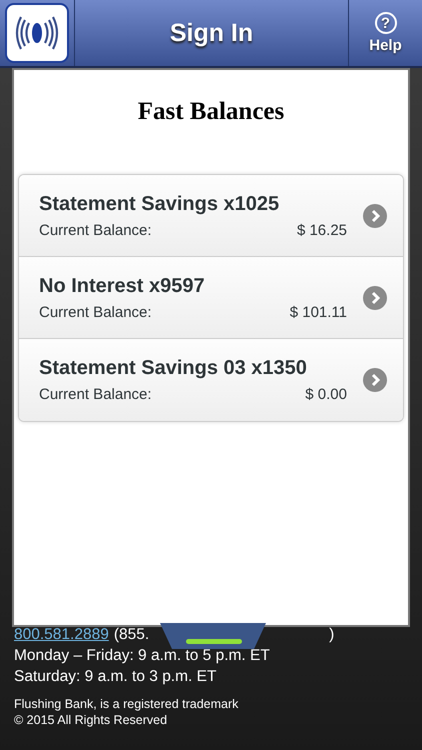 Image resolution: width=422 pixels, height=750 pixels. What do you see at coordinates (173, 368) in the screenshot?
I see `account-name: Statement Savings 03 x1350` at bounding box center [173, 368].